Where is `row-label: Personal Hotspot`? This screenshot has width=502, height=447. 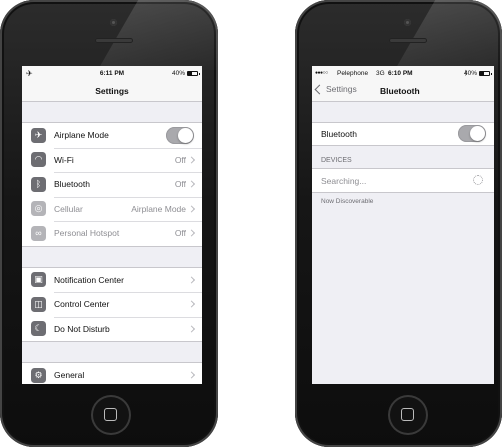
row-label: Personal Hotspot is located at coordinates (87, 233).